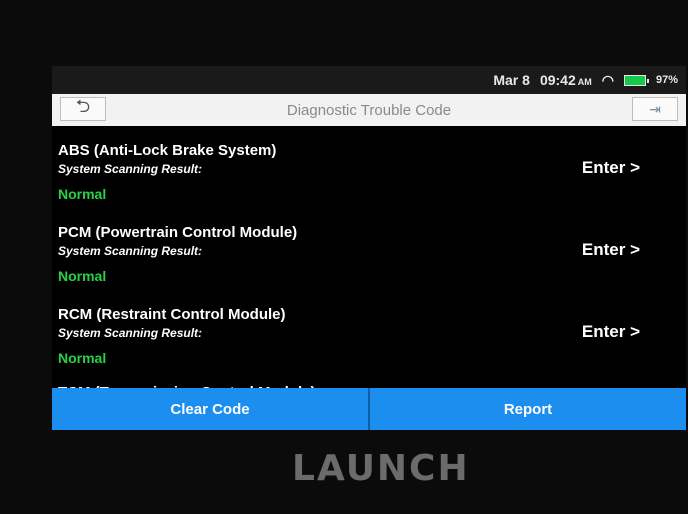 Image resolution: width=688 pixels, height=514 pixels. Describe the element at coordinates (178, 232) in the screenshot. I see `module-name: PCM (Powertrain Control Module)` at that location.